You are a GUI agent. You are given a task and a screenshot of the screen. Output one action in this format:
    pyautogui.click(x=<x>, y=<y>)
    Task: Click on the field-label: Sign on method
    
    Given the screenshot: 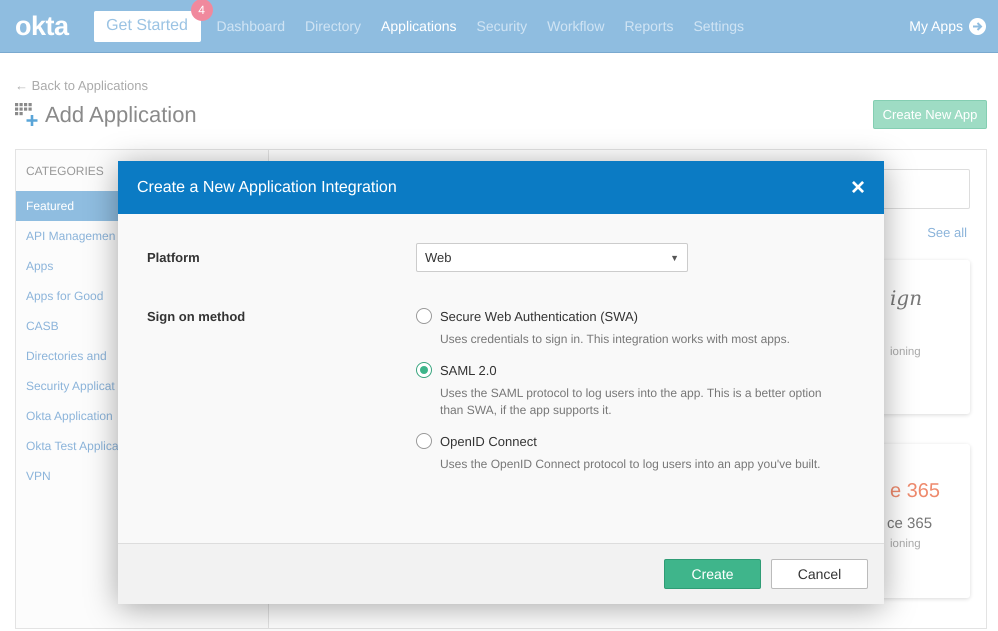 What is the action you would take?
    pyautogui.click(x=196, y=317)
    